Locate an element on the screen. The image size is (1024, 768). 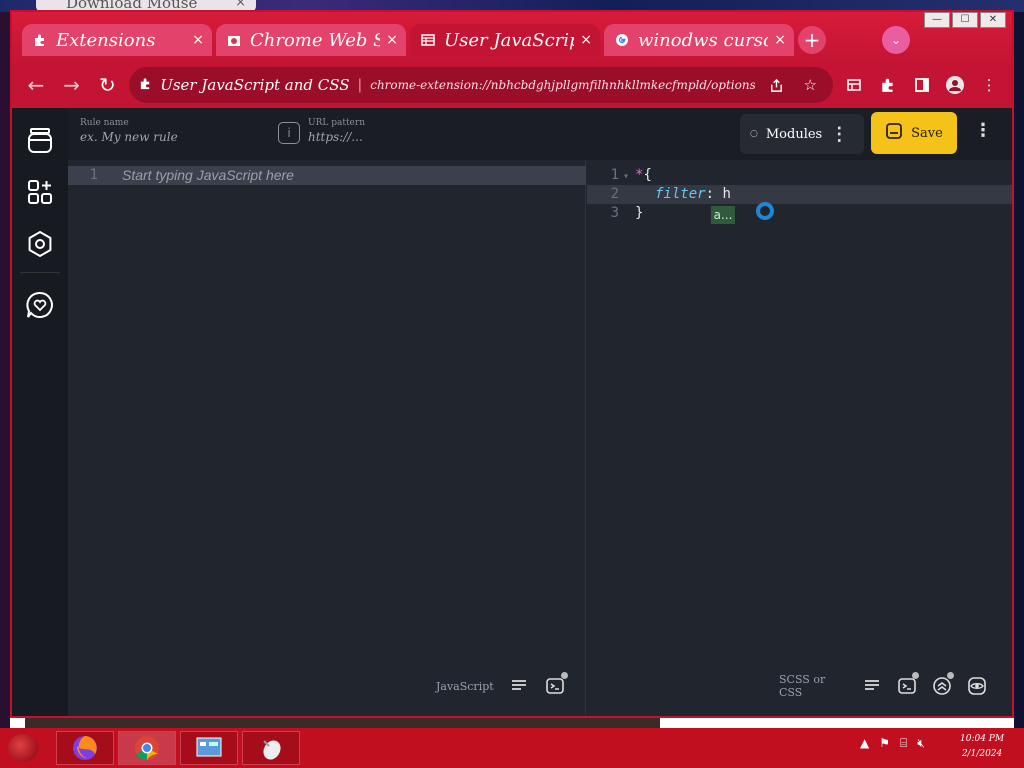
tab-google-search: winodws cursor × is located at coordinates (699, 40).